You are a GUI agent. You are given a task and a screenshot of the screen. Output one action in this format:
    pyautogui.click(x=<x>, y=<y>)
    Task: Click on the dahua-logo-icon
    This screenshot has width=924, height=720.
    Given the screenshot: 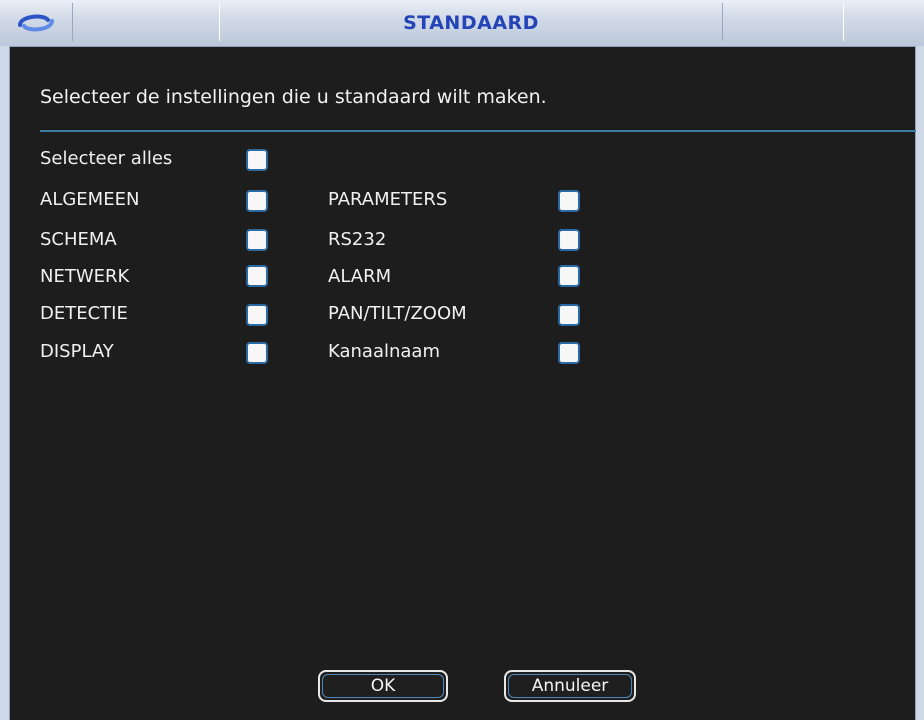 What is the action you would take?
    pyautogui.click(x=36, y=23)
    